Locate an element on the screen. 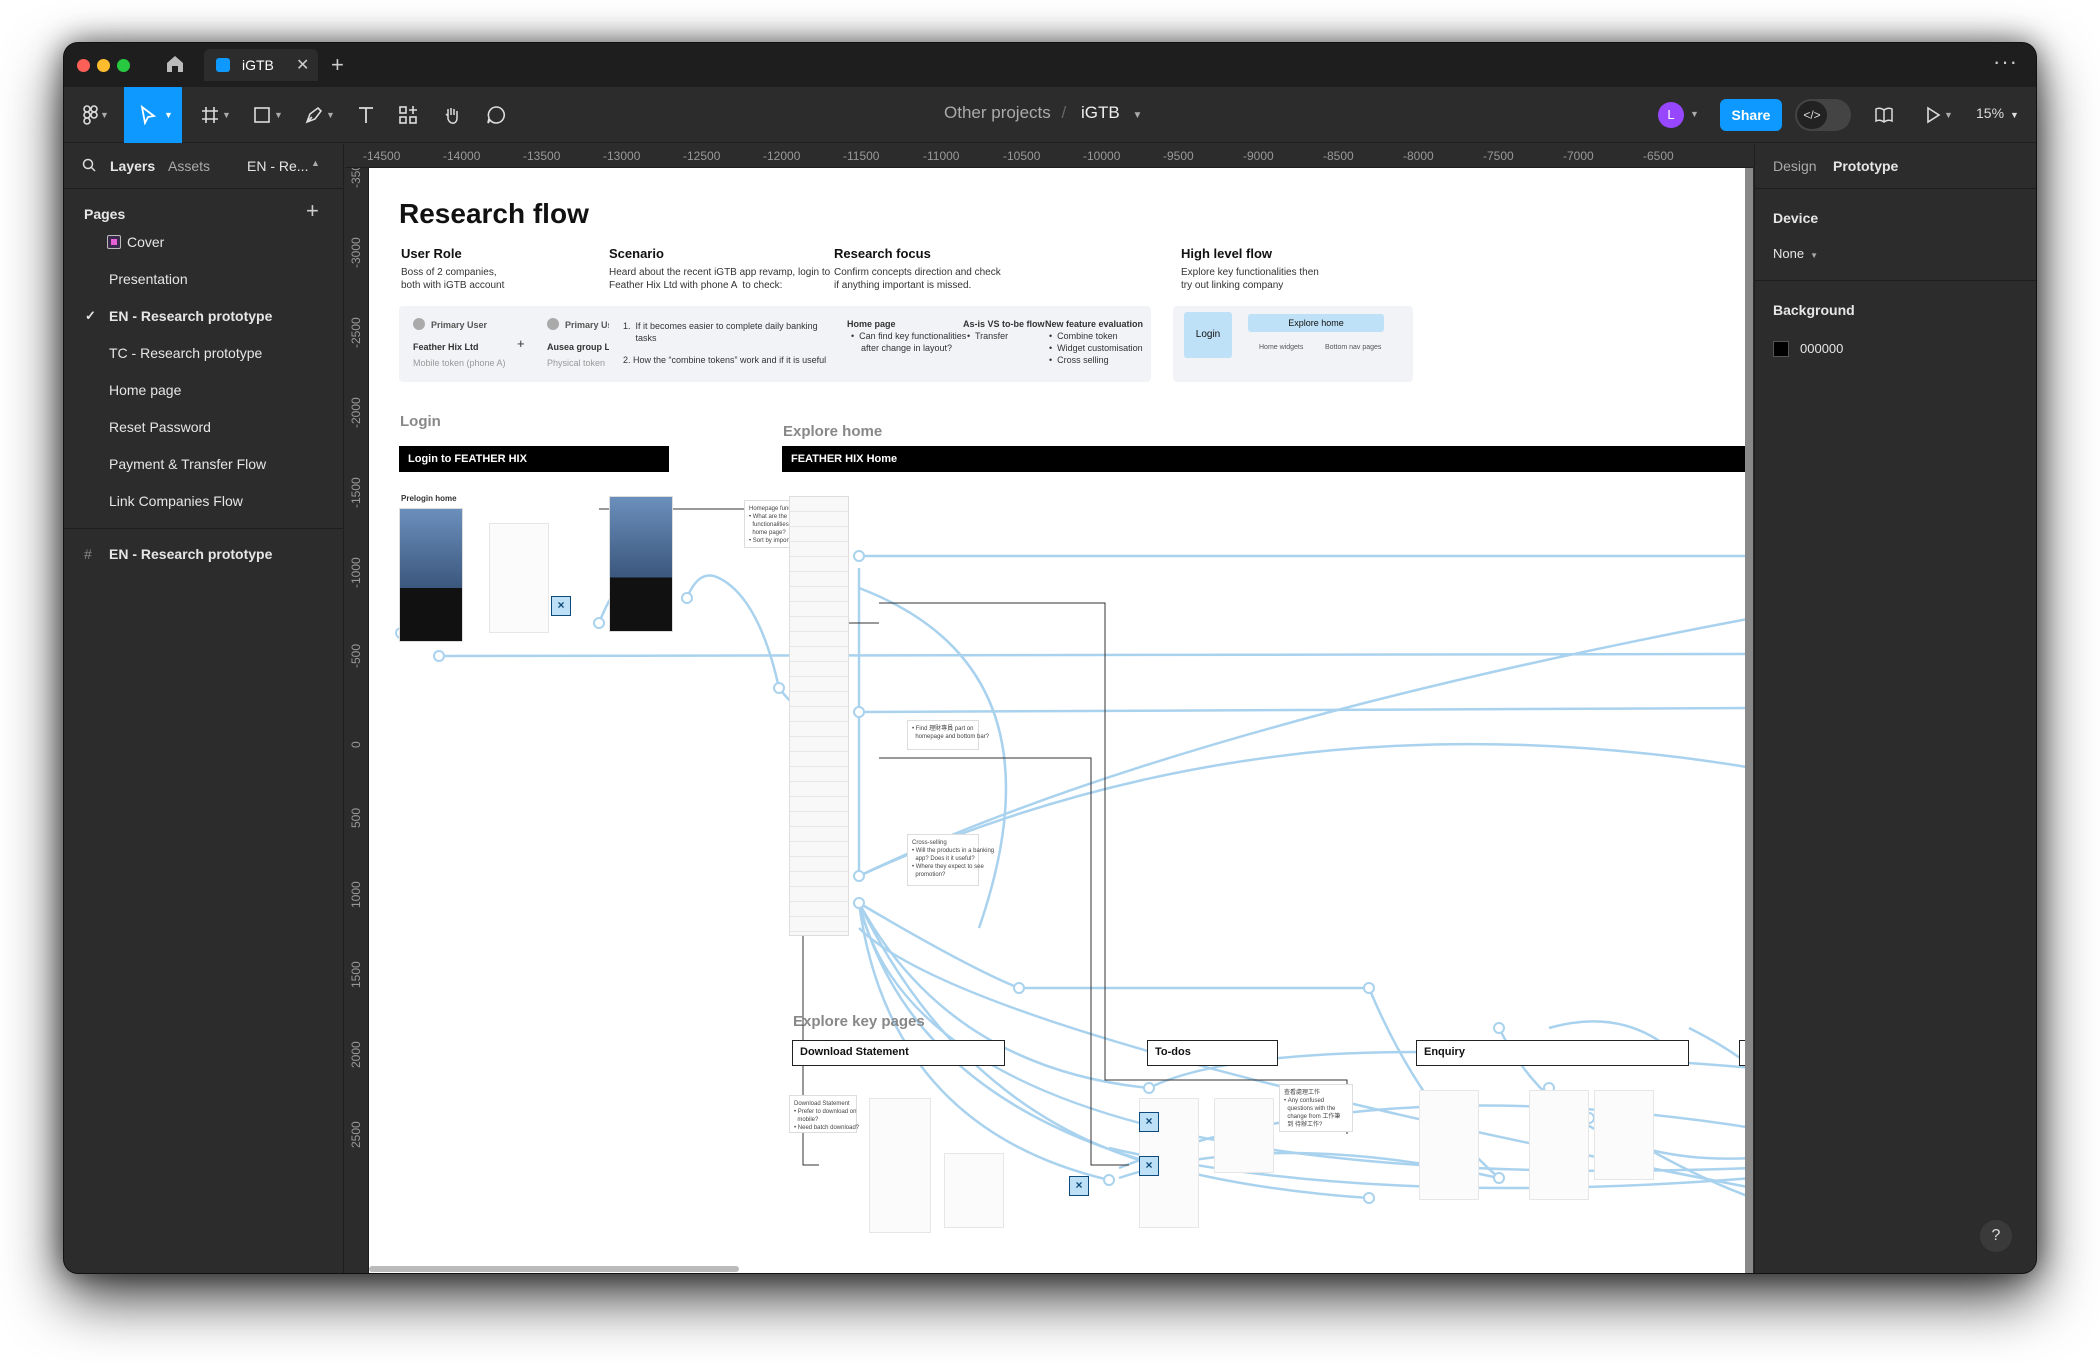 The height and width of the screenshot is (1361, 2100). layer-item: # EN - Research prototype is located at coordinates (204, 554).